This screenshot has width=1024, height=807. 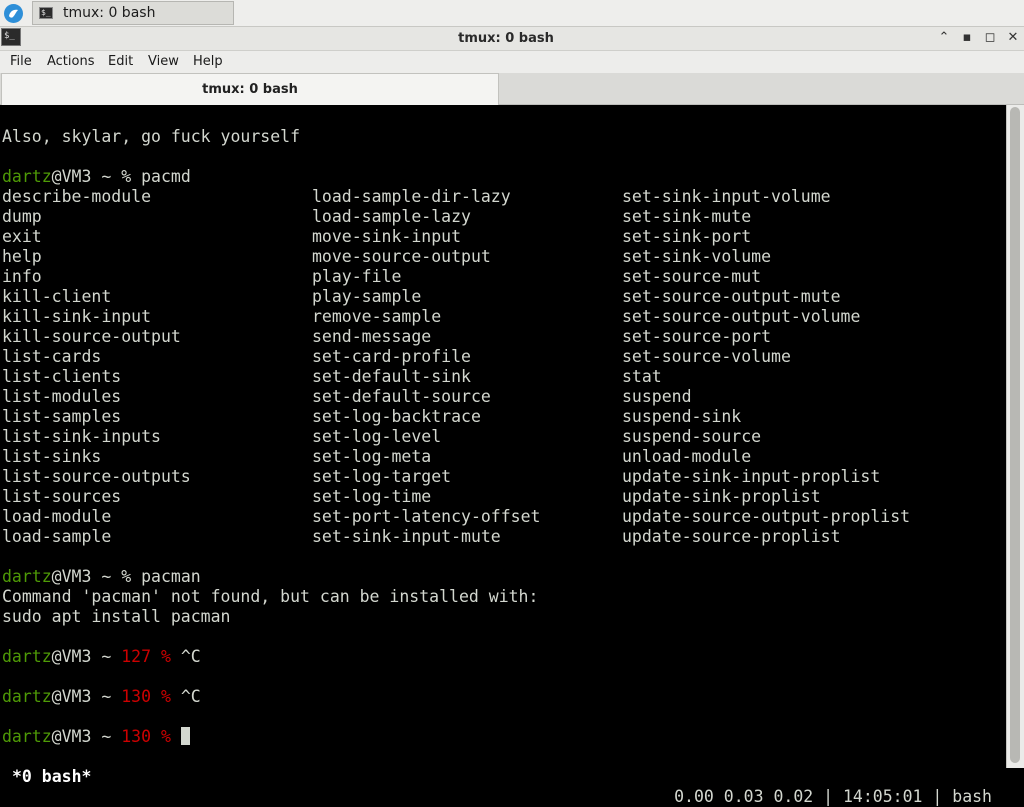 What do you see at coordinates (52, 356) in the screenshot?
I see `pacmd-command-item: list-cards` at bounding box center [52, 356].